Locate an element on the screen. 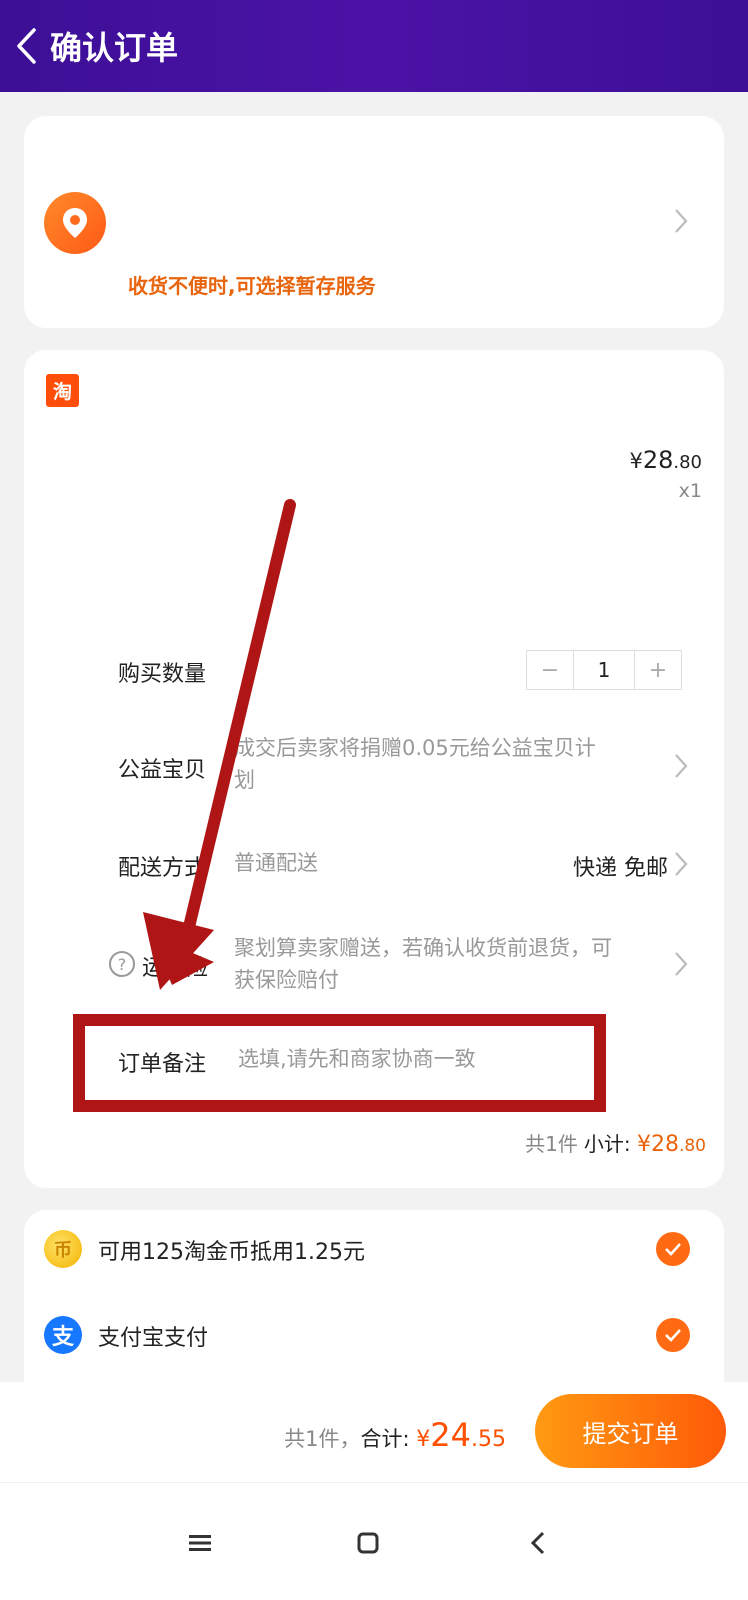  chevron-left-icon is located at coordinates (26, 46).